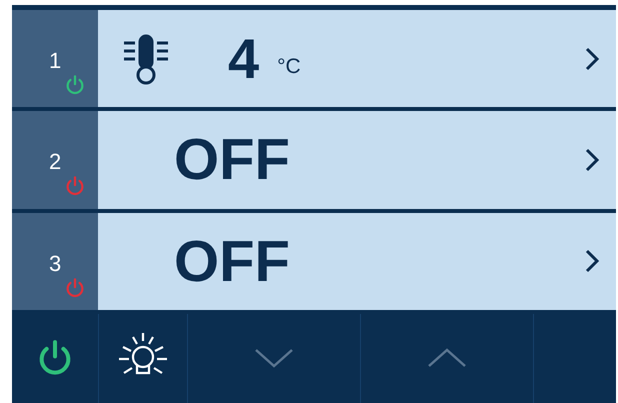  Describe the element at coordinates (55, 61) in the screenshot. I see `zone-number: 1` at that location.